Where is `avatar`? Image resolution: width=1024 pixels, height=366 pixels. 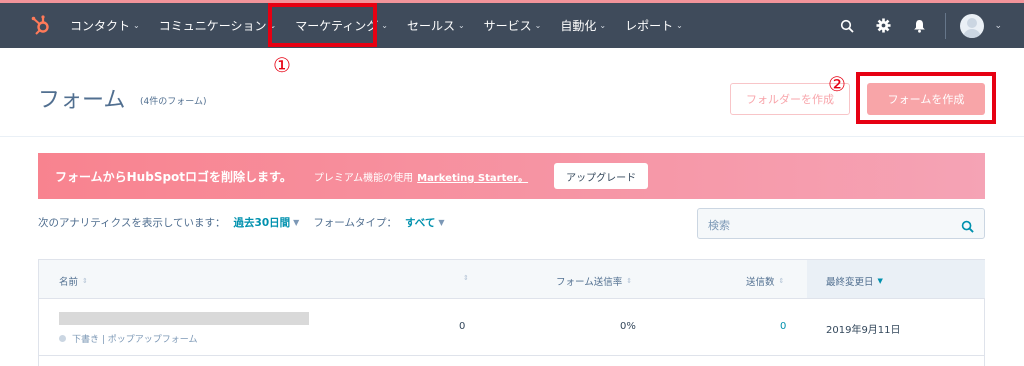 avatar is located at coordinates (972, 25).